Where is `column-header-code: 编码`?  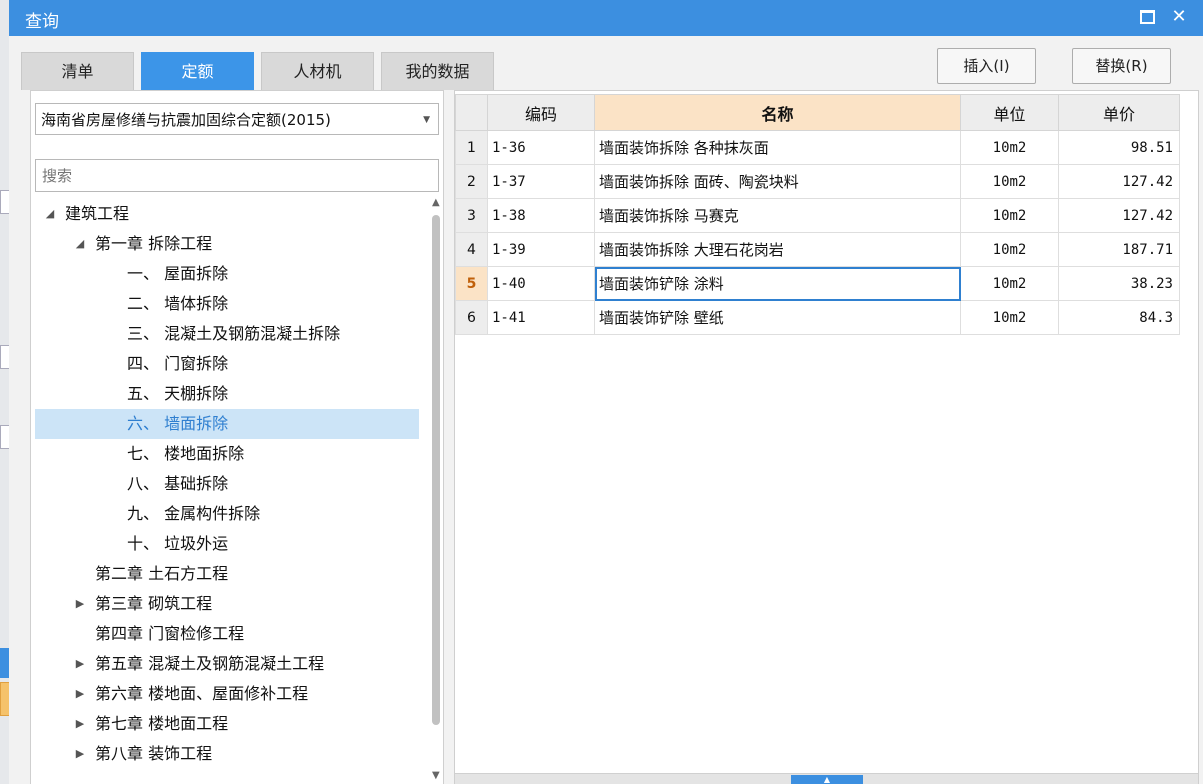 column-header-code: 编码 is located at coordinates (541, 112).